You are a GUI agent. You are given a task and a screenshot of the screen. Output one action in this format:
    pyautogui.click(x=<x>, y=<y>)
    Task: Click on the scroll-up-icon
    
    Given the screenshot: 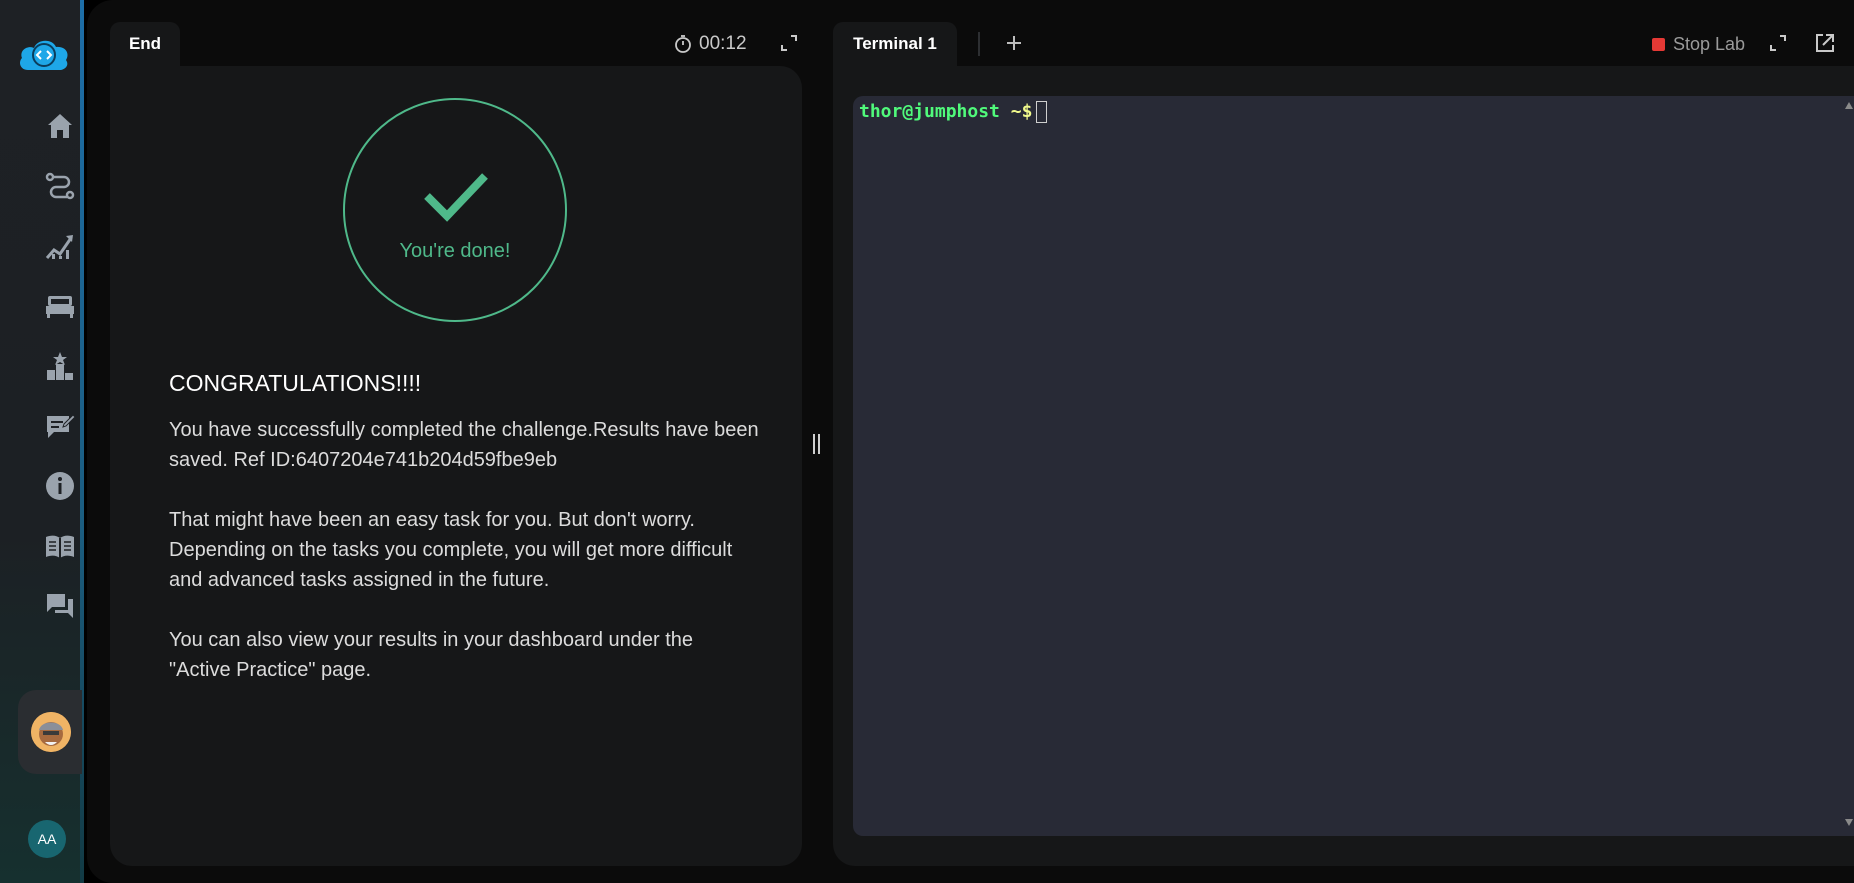 What is the action you would take?
    pyautogui.click(x=1849, y=105)
    